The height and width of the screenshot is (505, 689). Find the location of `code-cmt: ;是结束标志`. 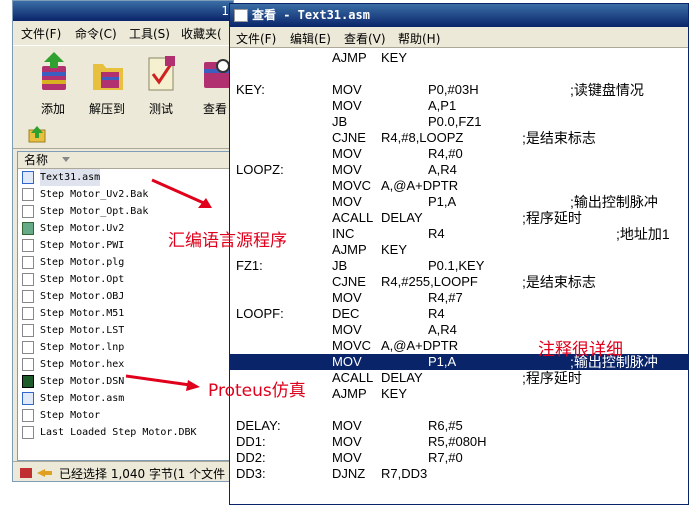

code-cmt: ;是结束标志 is located at coordinates (559, 282).